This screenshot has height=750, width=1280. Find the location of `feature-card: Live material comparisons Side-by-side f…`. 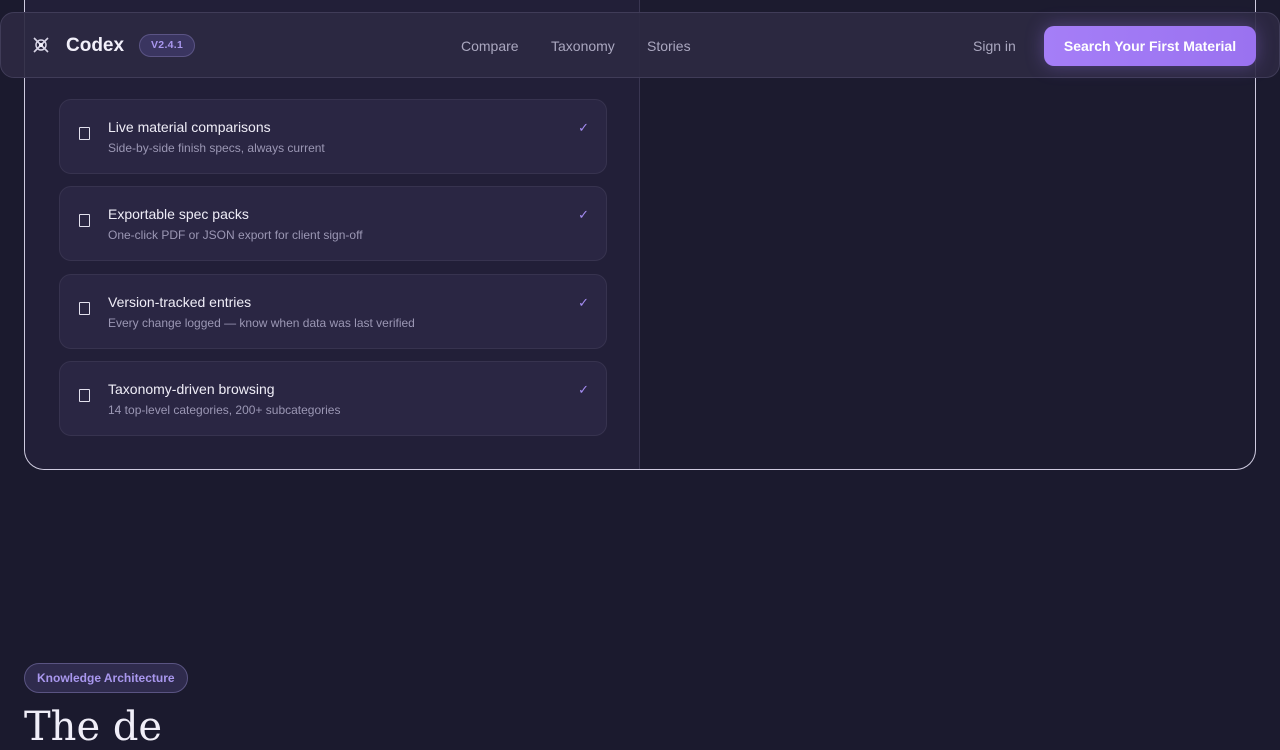

feature-card: Live material comparisons Side-by-side f… is located at coordinates (333, 136).